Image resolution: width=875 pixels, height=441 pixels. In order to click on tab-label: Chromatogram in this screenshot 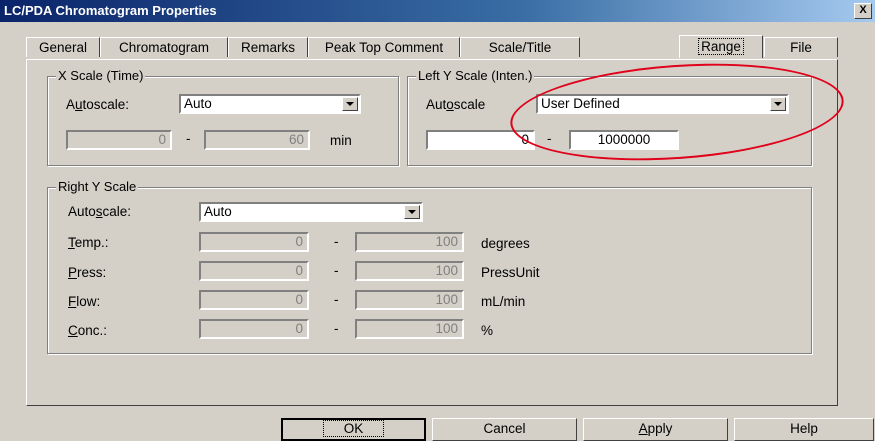, I will do `click(164, 47)`.